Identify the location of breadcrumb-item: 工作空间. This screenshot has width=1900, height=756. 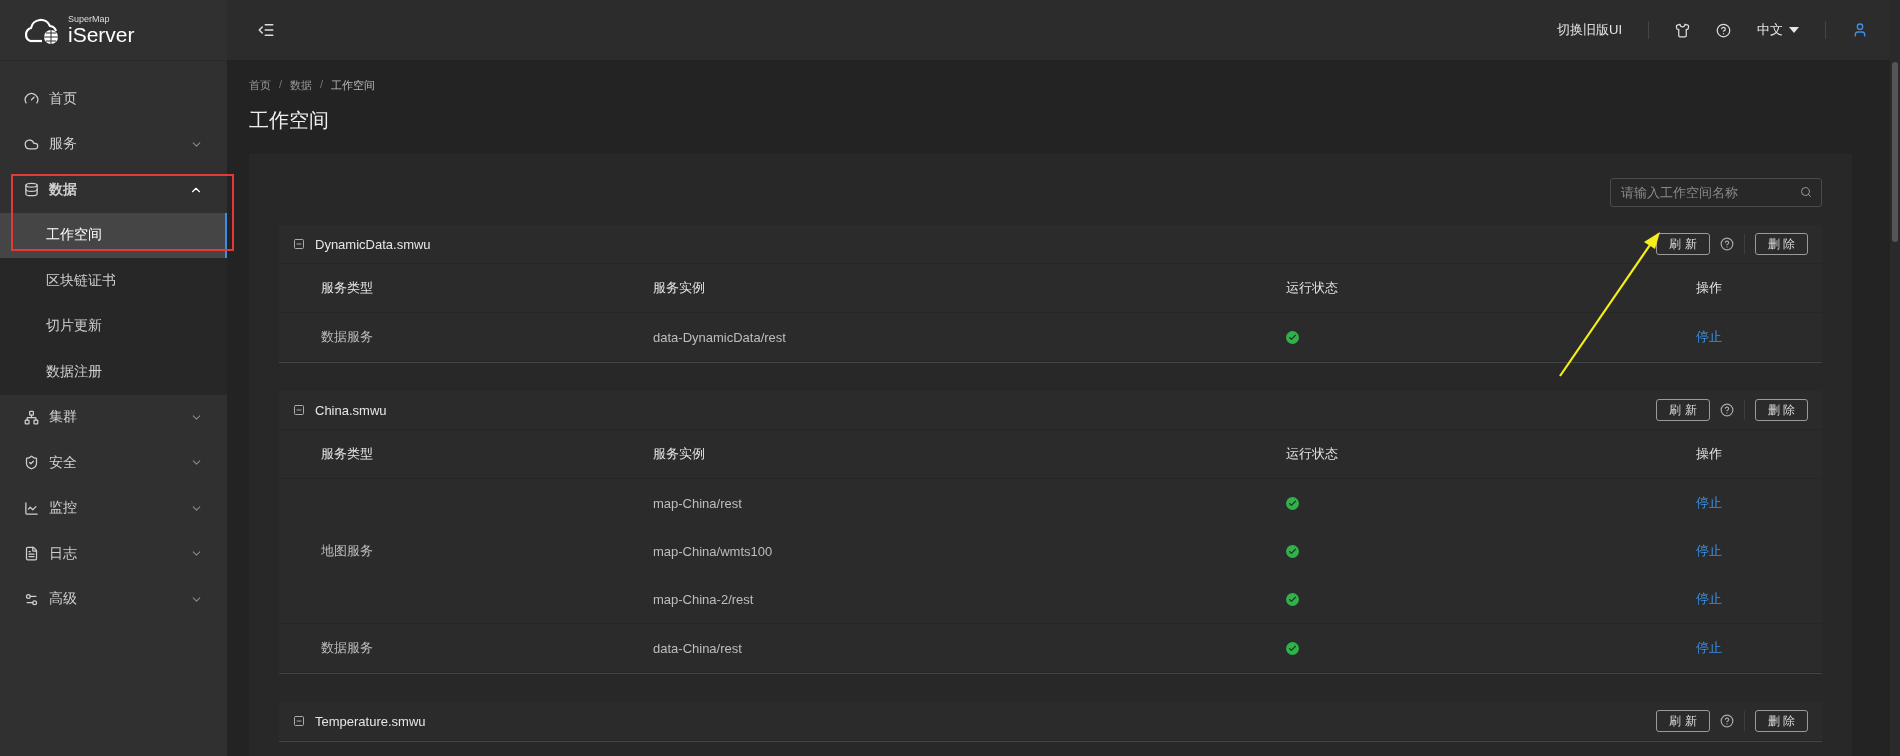
(353, 85).